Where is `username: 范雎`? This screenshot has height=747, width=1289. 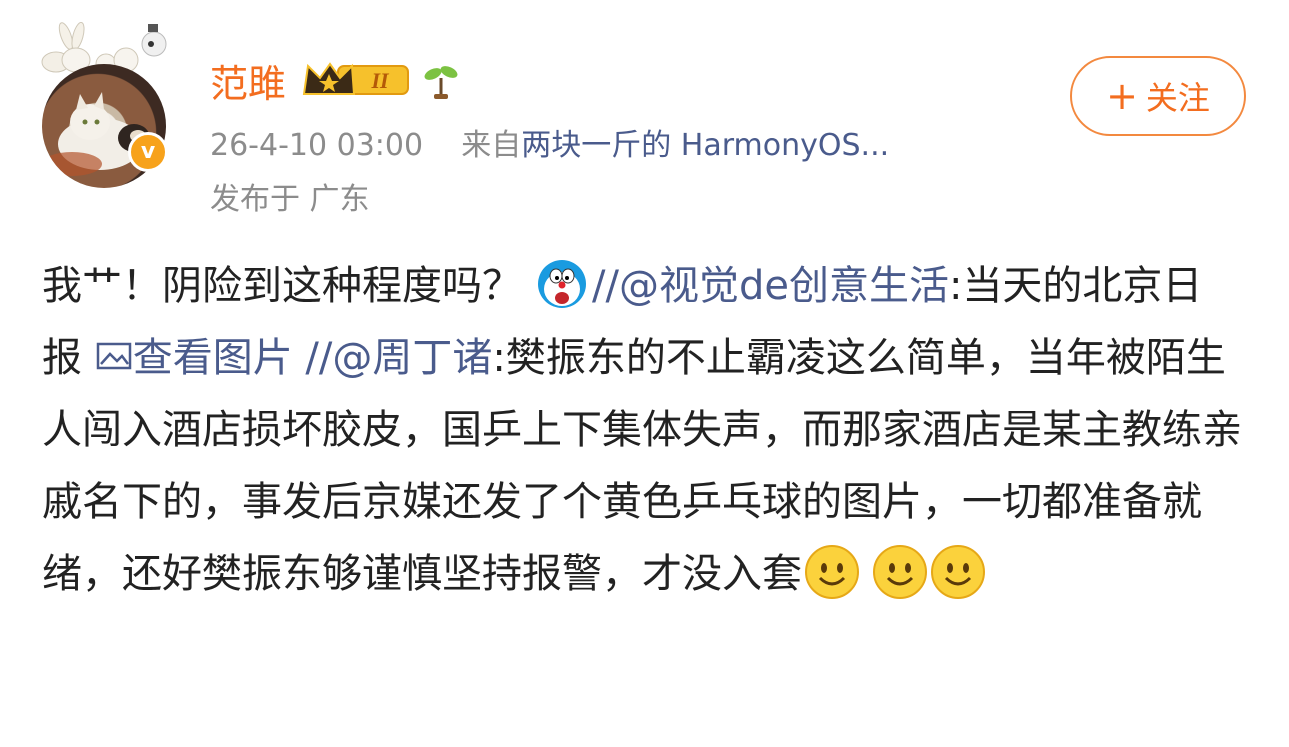 username: 范雎 is located at coordinates (248, 80).